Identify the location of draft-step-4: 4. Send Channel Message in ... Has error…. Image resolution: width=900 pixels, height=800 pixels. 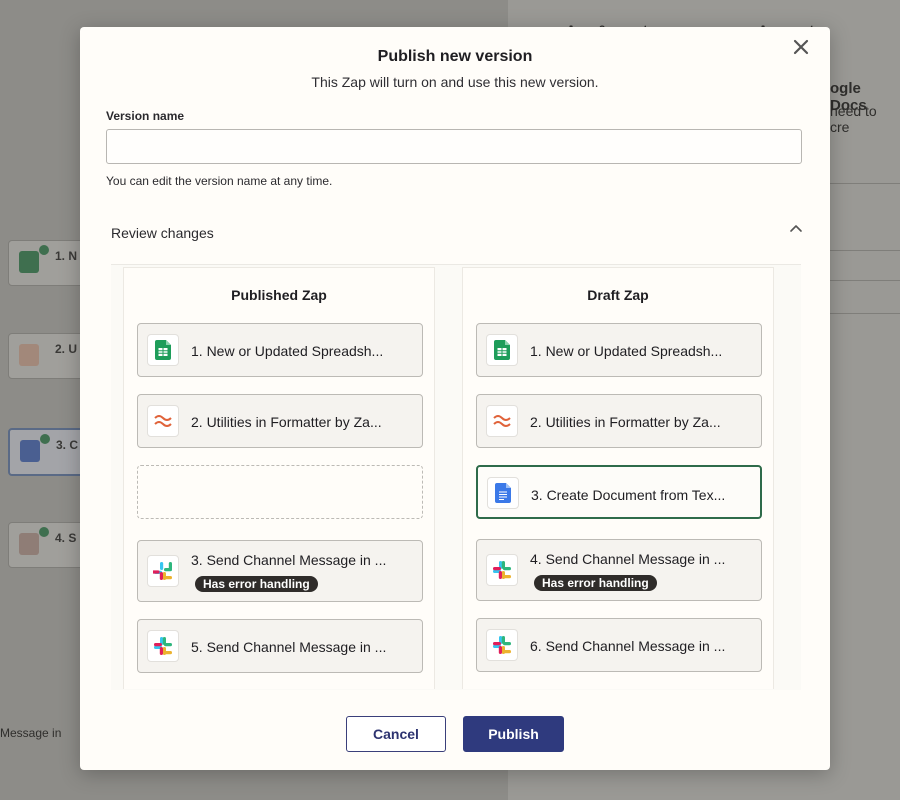
(619, 570).